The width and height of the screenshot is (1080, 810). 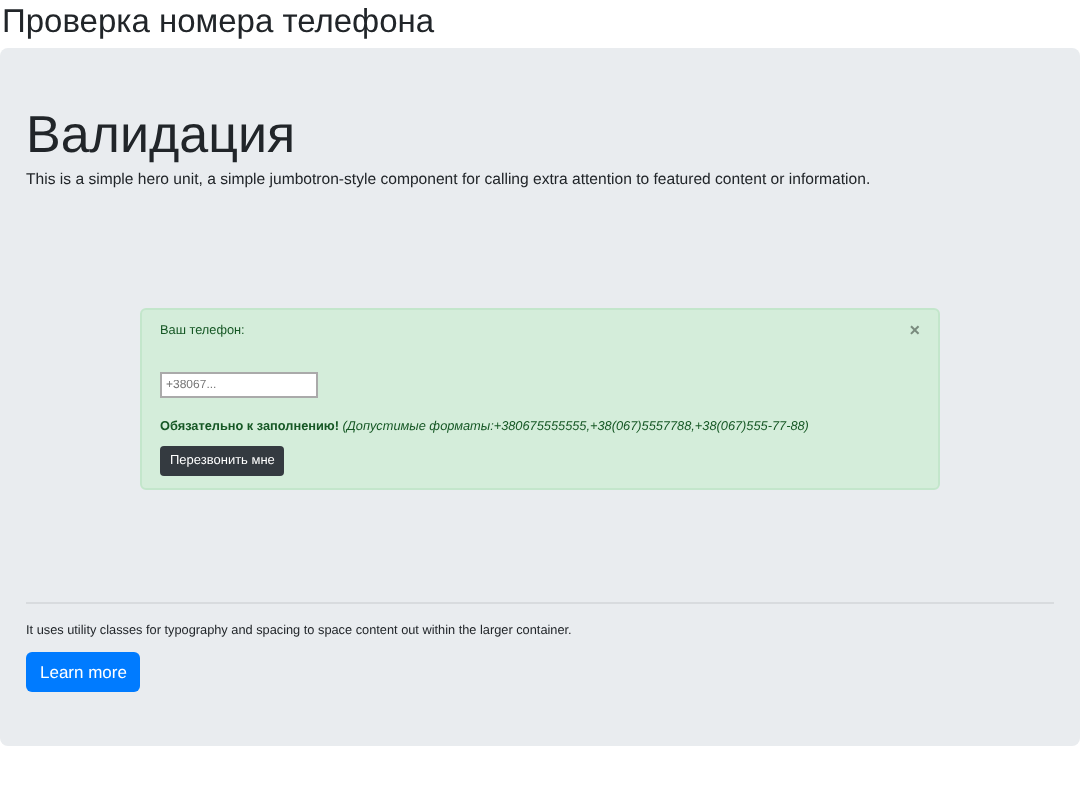 I want to click on close-button: ×, so click(x=914, y=331).